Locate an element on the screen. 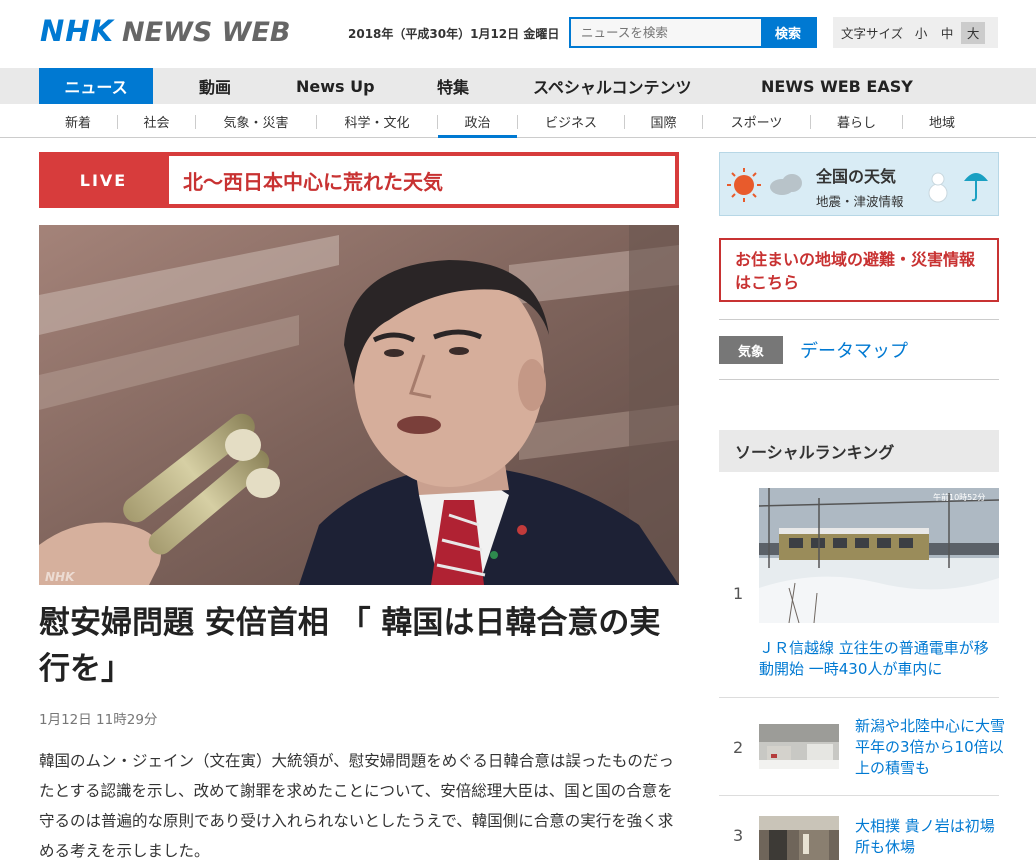 The width and height of the screenshot is (1036, 860). font-size-large-button: 大 is located at coordinates (973, 32).